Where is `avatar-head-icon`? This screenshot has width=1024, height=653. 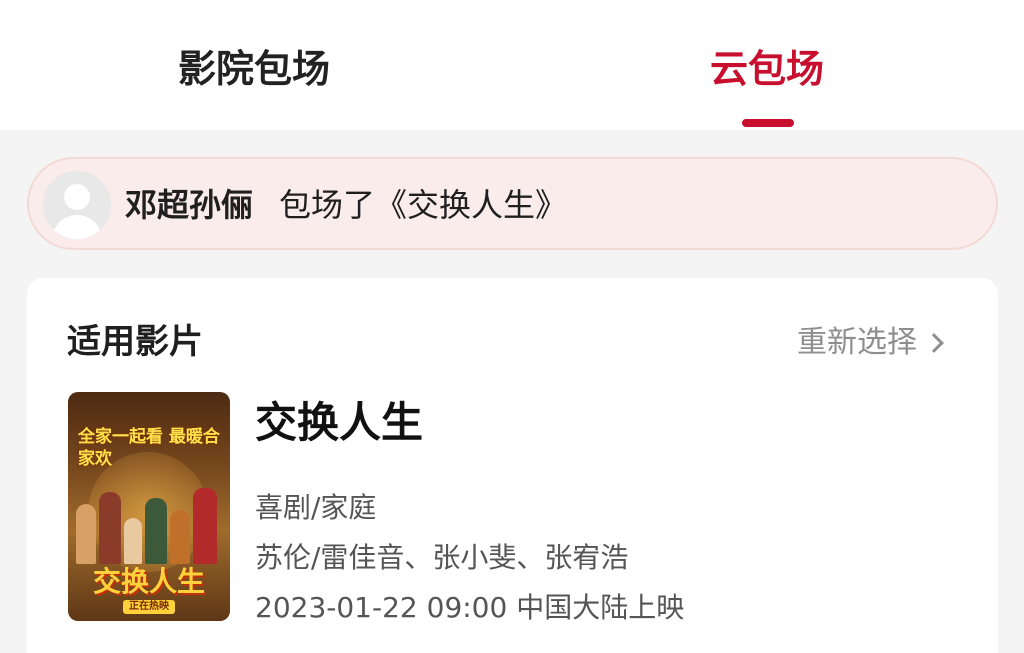
avatar-head-icon is located at coordinates (77, 197).